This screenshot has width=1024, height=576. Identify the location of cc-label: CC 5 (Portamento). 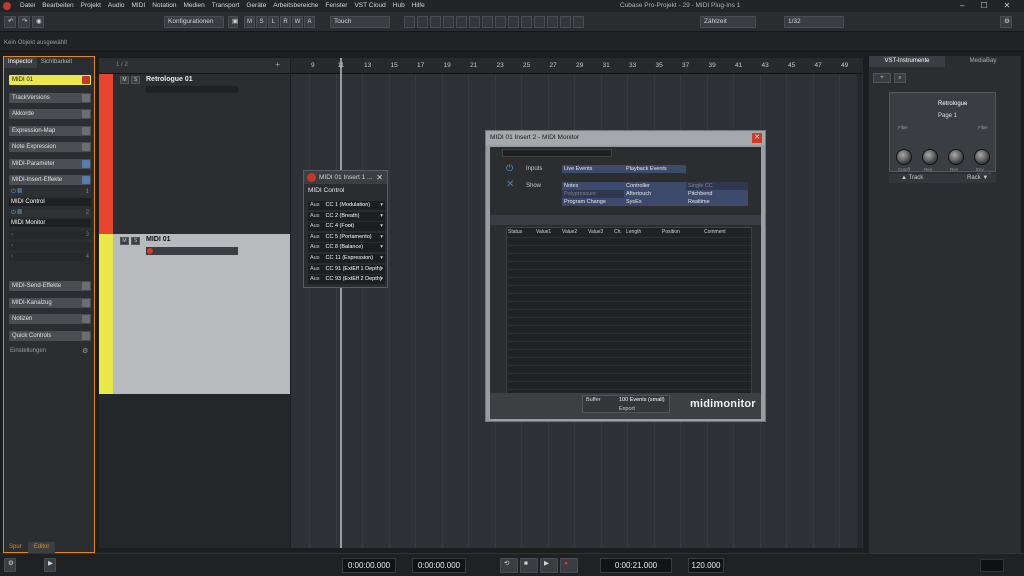
(348, 237).